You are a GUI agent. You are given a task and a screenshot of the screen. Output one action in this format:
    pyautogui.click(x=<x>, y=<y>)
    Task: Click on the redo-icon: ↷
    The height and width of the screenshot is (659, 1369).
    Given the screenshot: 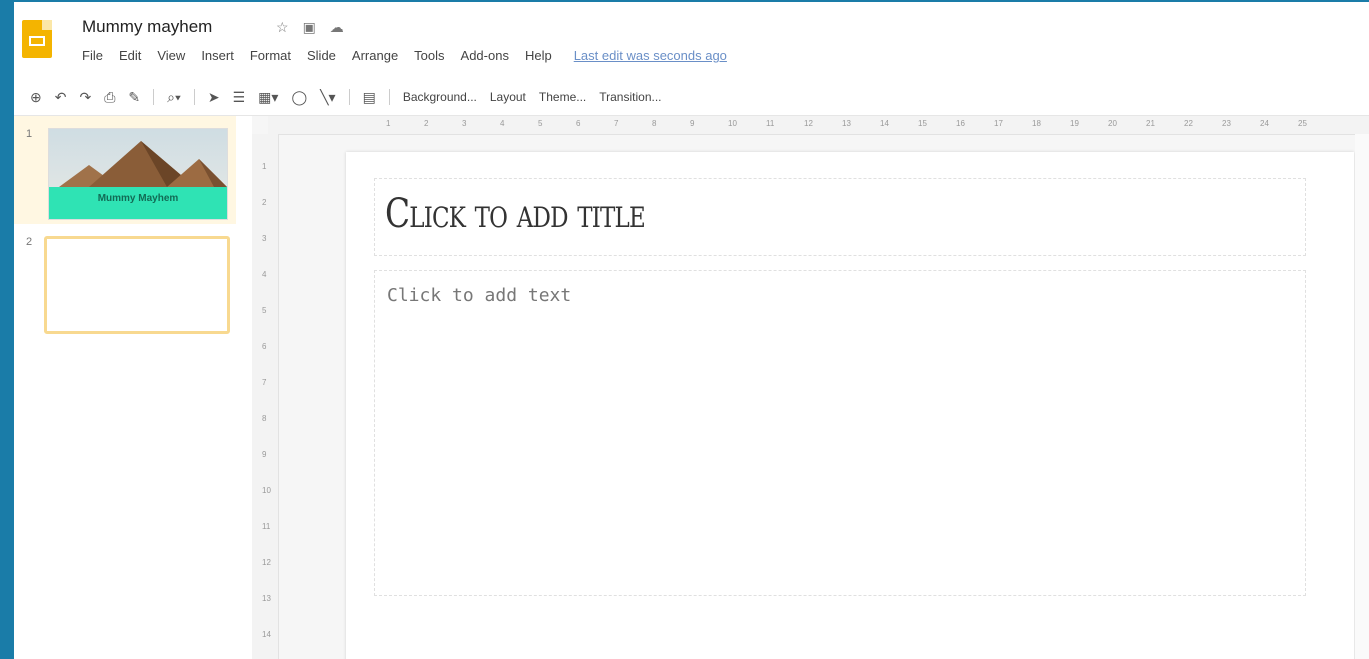 What is the action you would take?
    pyautogui.click(x=85, y=97)
    